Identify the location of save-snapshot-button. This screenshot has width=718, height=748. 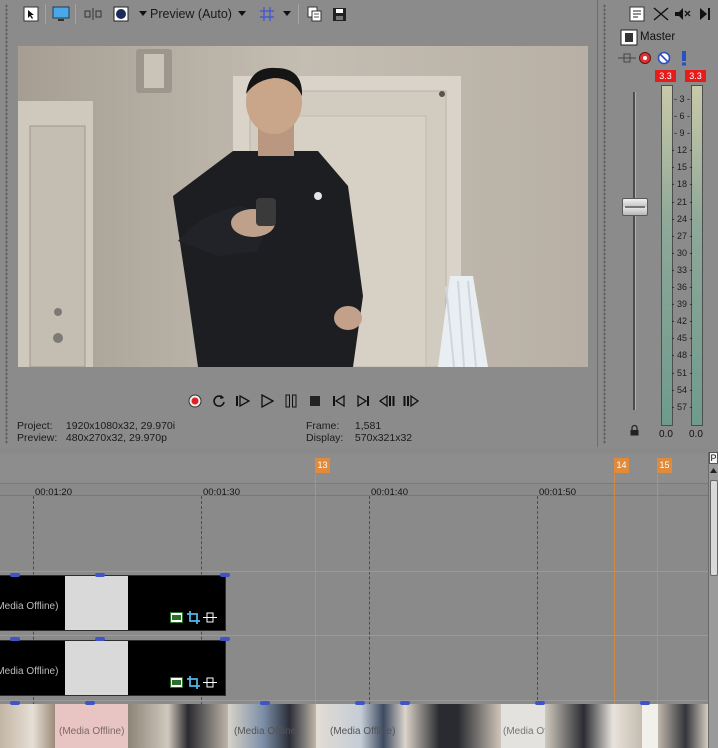
(339, 14).